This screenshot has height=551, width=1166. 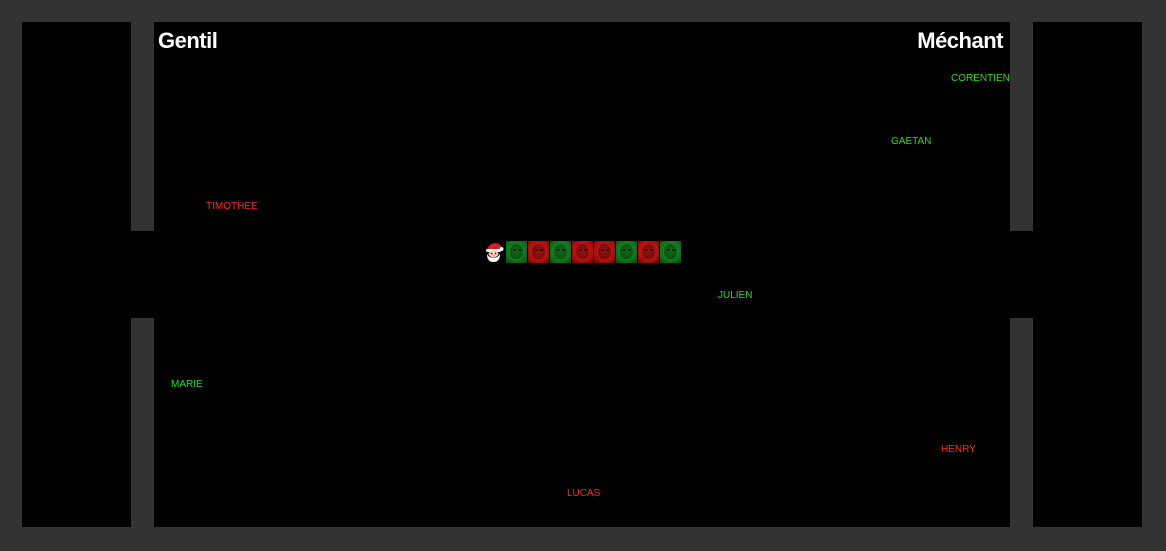 What do you see at coordinates (494, 252) in the screenshot?
I see `santa-icon` at bounding box center [494, 252].